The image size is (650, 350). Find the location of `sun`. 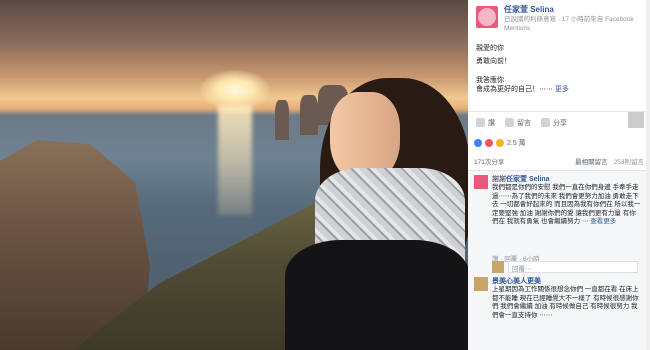

sun is located at coordinates (235, 90).